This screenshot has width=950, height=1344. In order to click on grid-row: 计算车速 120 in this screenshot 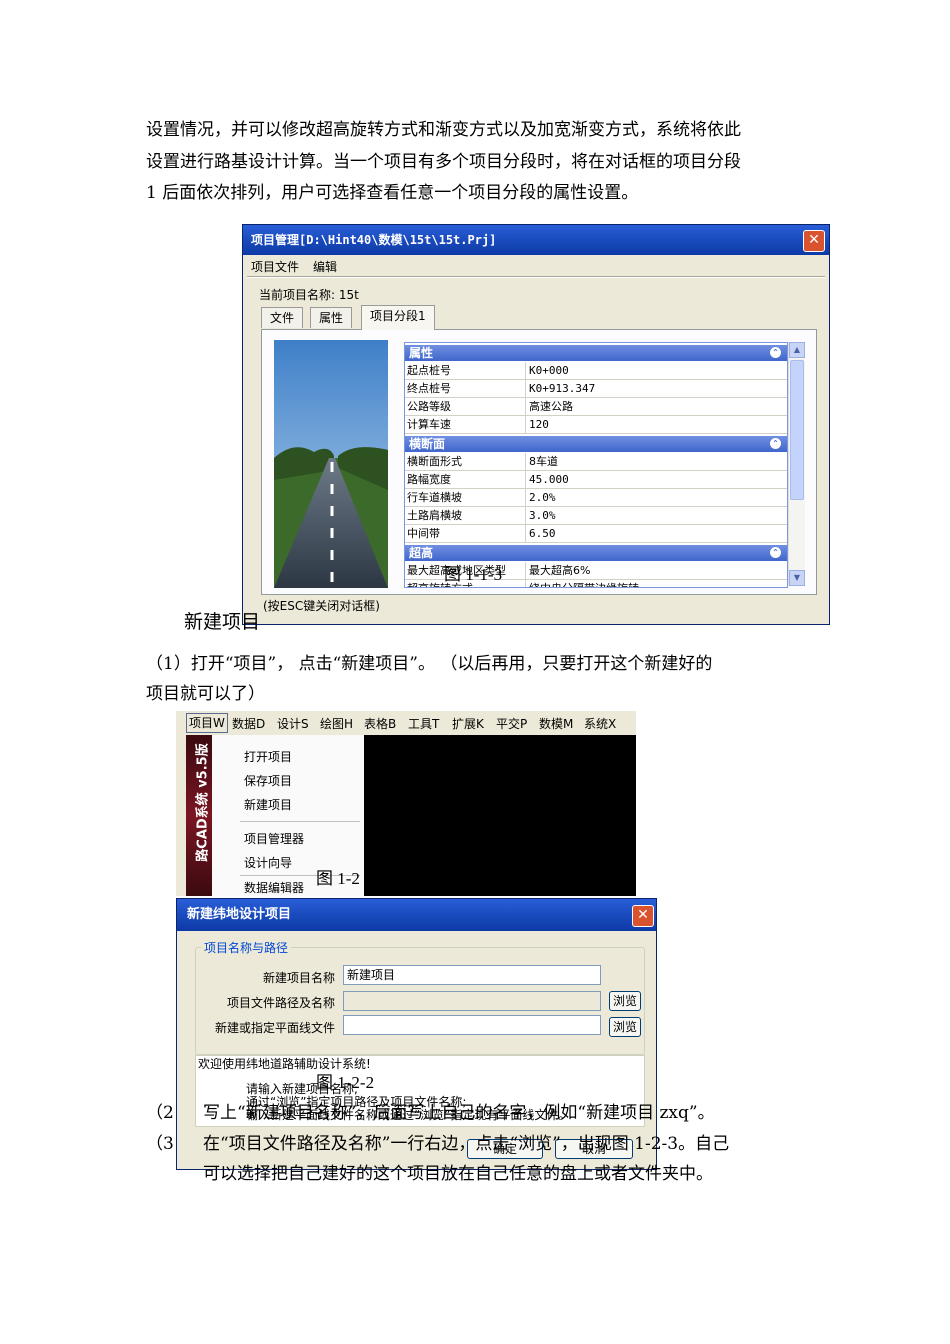, I will do `click(596, 425)`.